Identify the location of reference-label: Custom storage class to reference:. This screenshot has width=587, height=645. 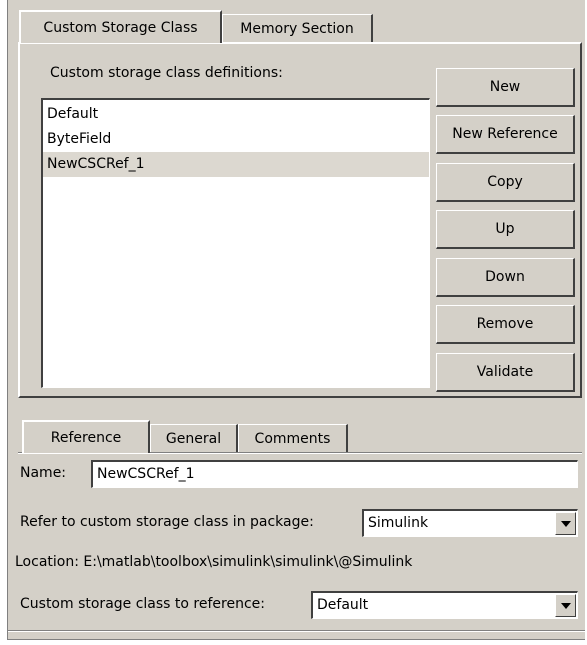
(142, 604).